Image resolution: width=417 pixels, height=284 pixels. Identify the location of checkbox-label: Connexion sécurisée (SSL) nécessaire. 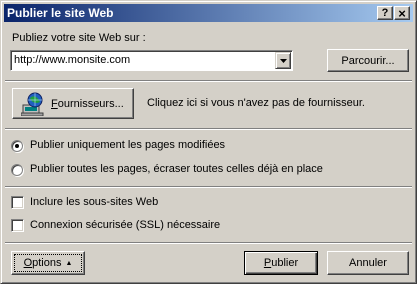
(125, 225).